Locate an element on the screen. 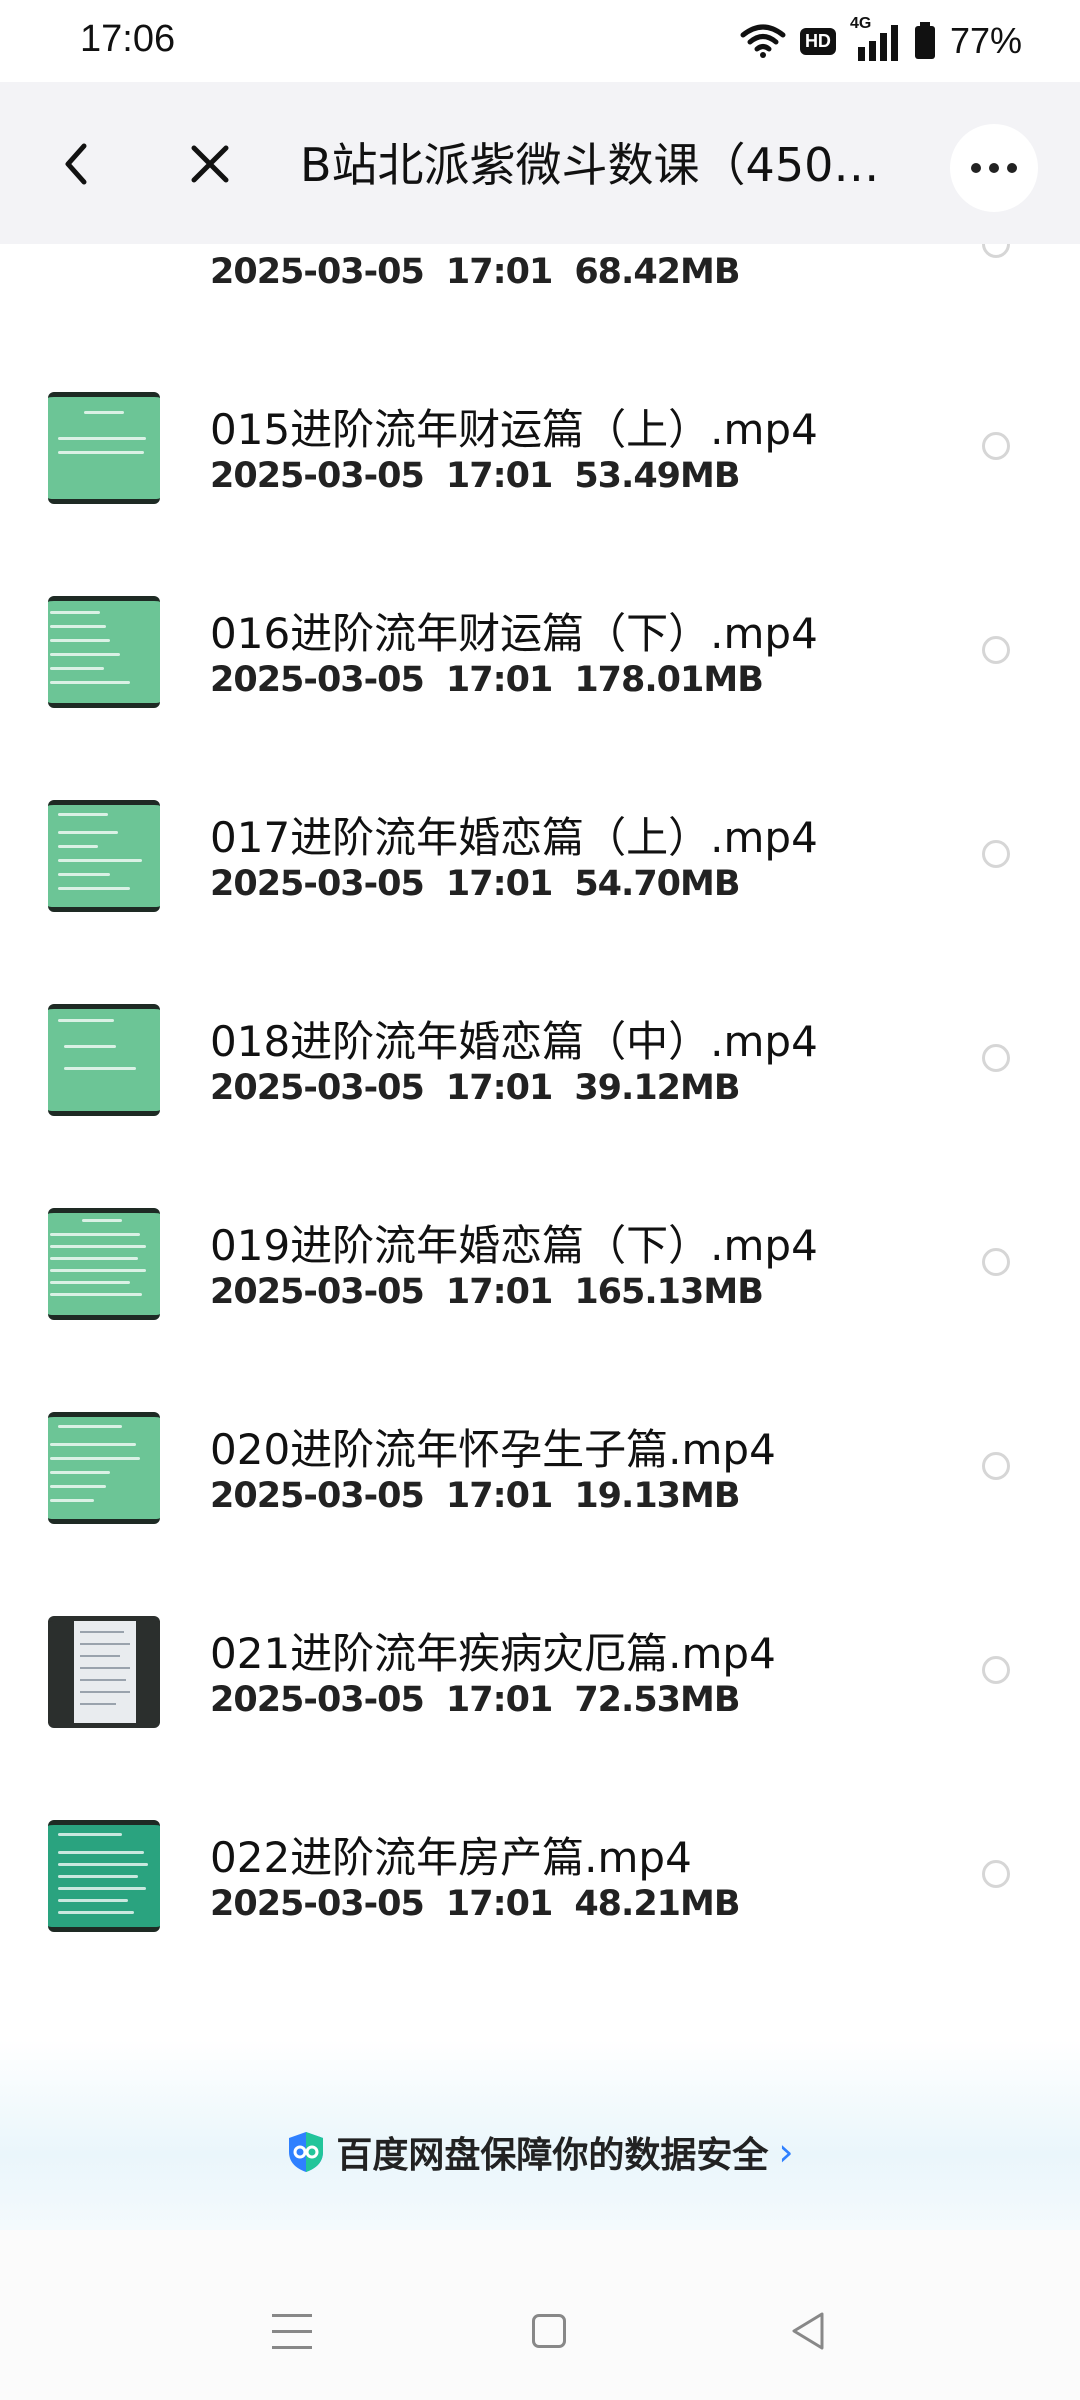  file-size: 178.01MB is located at coordinates (669, 680).